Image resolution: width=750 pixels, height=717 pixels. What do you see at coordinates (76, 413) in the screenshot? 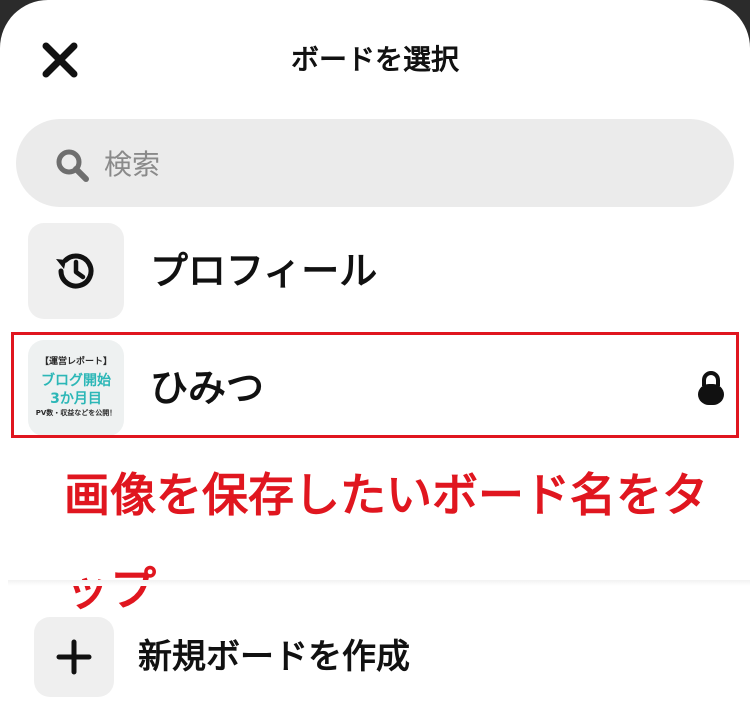
I see `cover-text: PV数・収益などを公開！` at bounding box center [76, 413].